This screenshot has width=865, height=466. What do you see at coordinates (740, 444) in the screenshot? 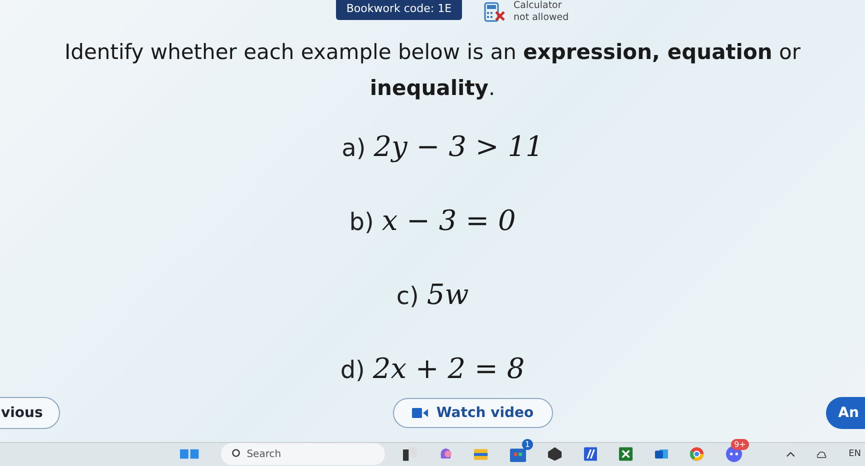
I see `notification-badge: 9+` at bounding box center [740, 444].